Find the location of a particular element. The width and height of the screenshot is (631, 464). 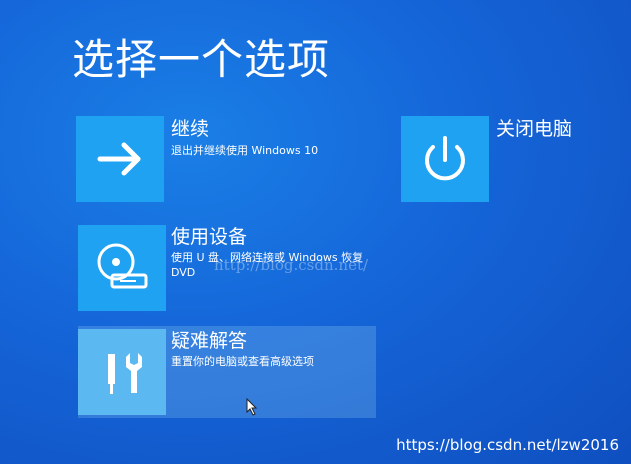

troubleshoot-description: 重置你的电脑或查看高级选项 is located at coordinates (242, 361).